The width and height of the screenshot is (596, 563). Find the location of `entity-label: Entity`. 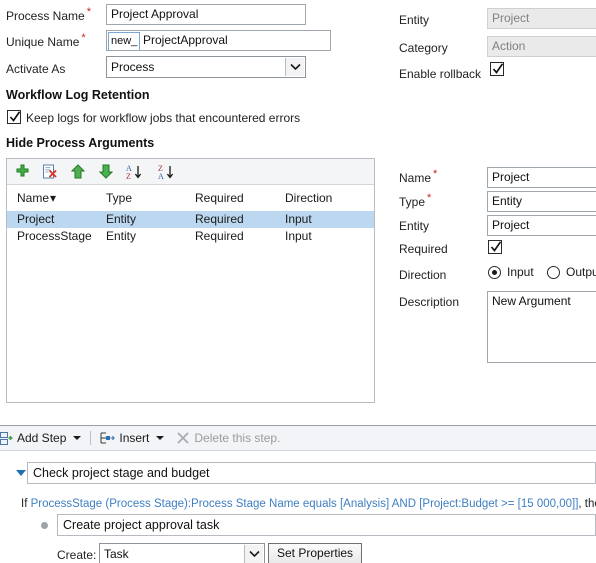

entity-label: Entity is located at coordinates (414, 20).